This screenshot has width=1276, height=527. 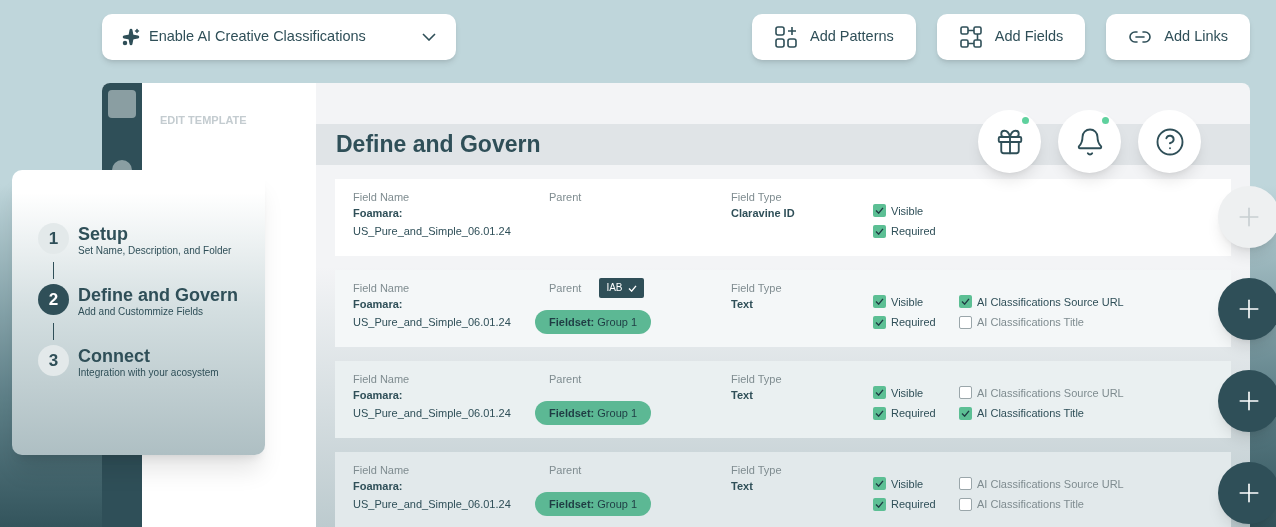 I want to click on tag: IAB, so click(x=621, y=288).